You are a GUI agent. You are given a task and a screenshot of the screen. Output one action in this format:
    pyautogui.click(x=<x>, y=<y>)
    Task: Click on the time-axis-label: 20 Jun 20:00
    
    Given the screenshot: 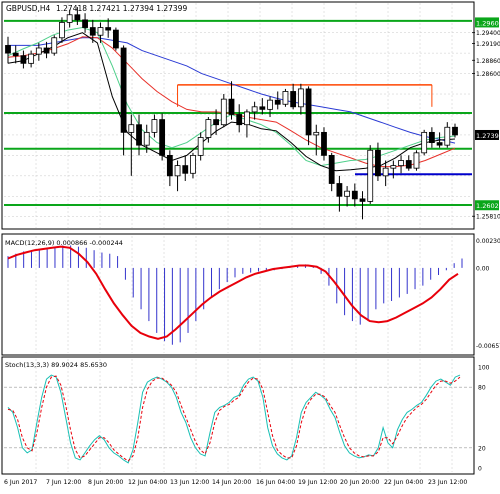 What is the action you would take?
    pyautogui.click(x=359, y=482)
    